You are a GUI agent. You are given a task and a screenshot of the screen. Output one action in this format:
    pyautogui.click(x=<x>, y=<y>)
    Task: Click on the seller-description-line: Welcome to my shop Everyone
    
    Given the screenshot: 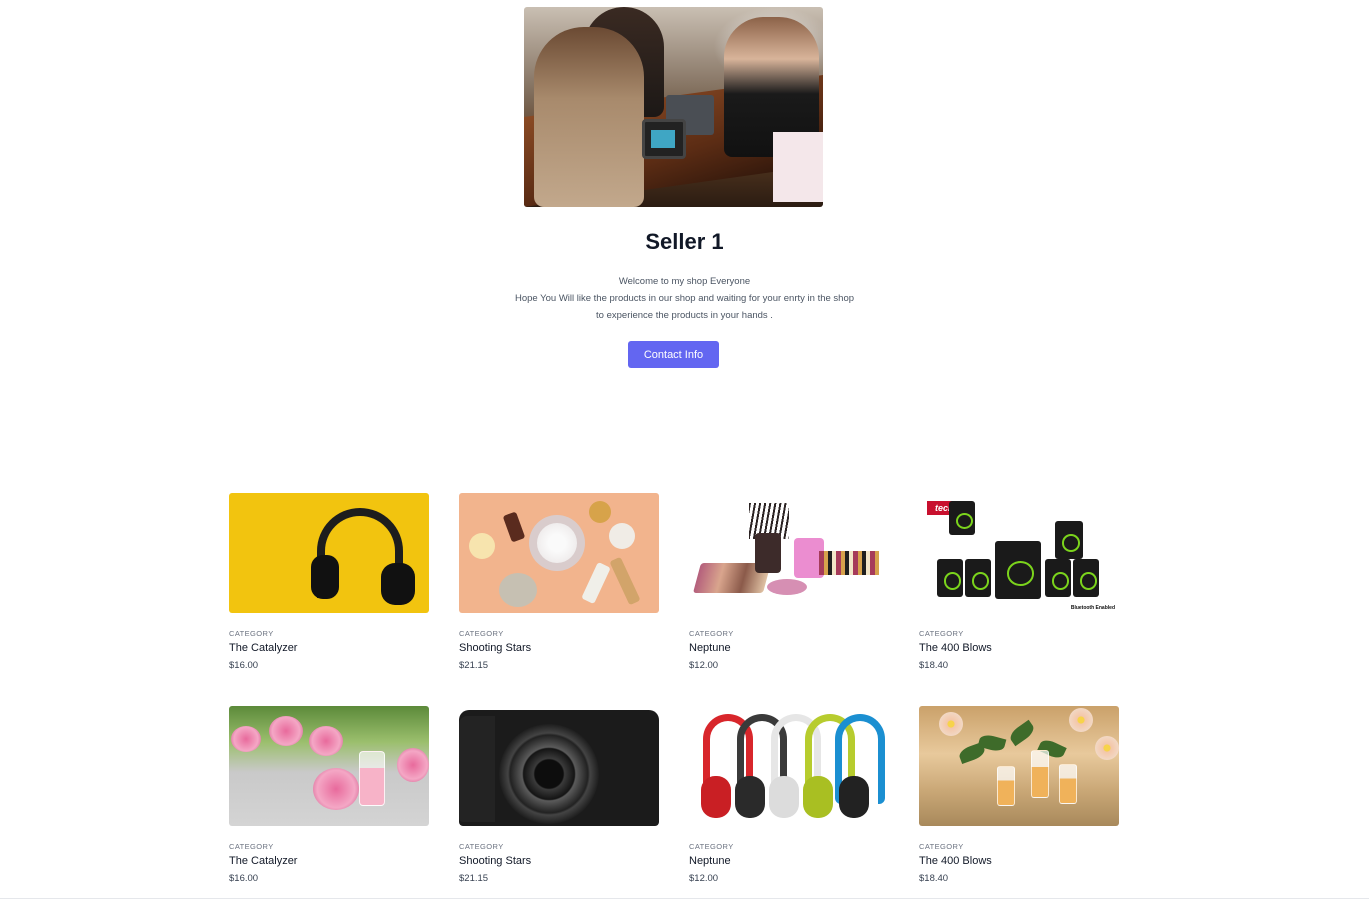 What is the action you would take?
    pyautogui.click(x=684, y=281)
    